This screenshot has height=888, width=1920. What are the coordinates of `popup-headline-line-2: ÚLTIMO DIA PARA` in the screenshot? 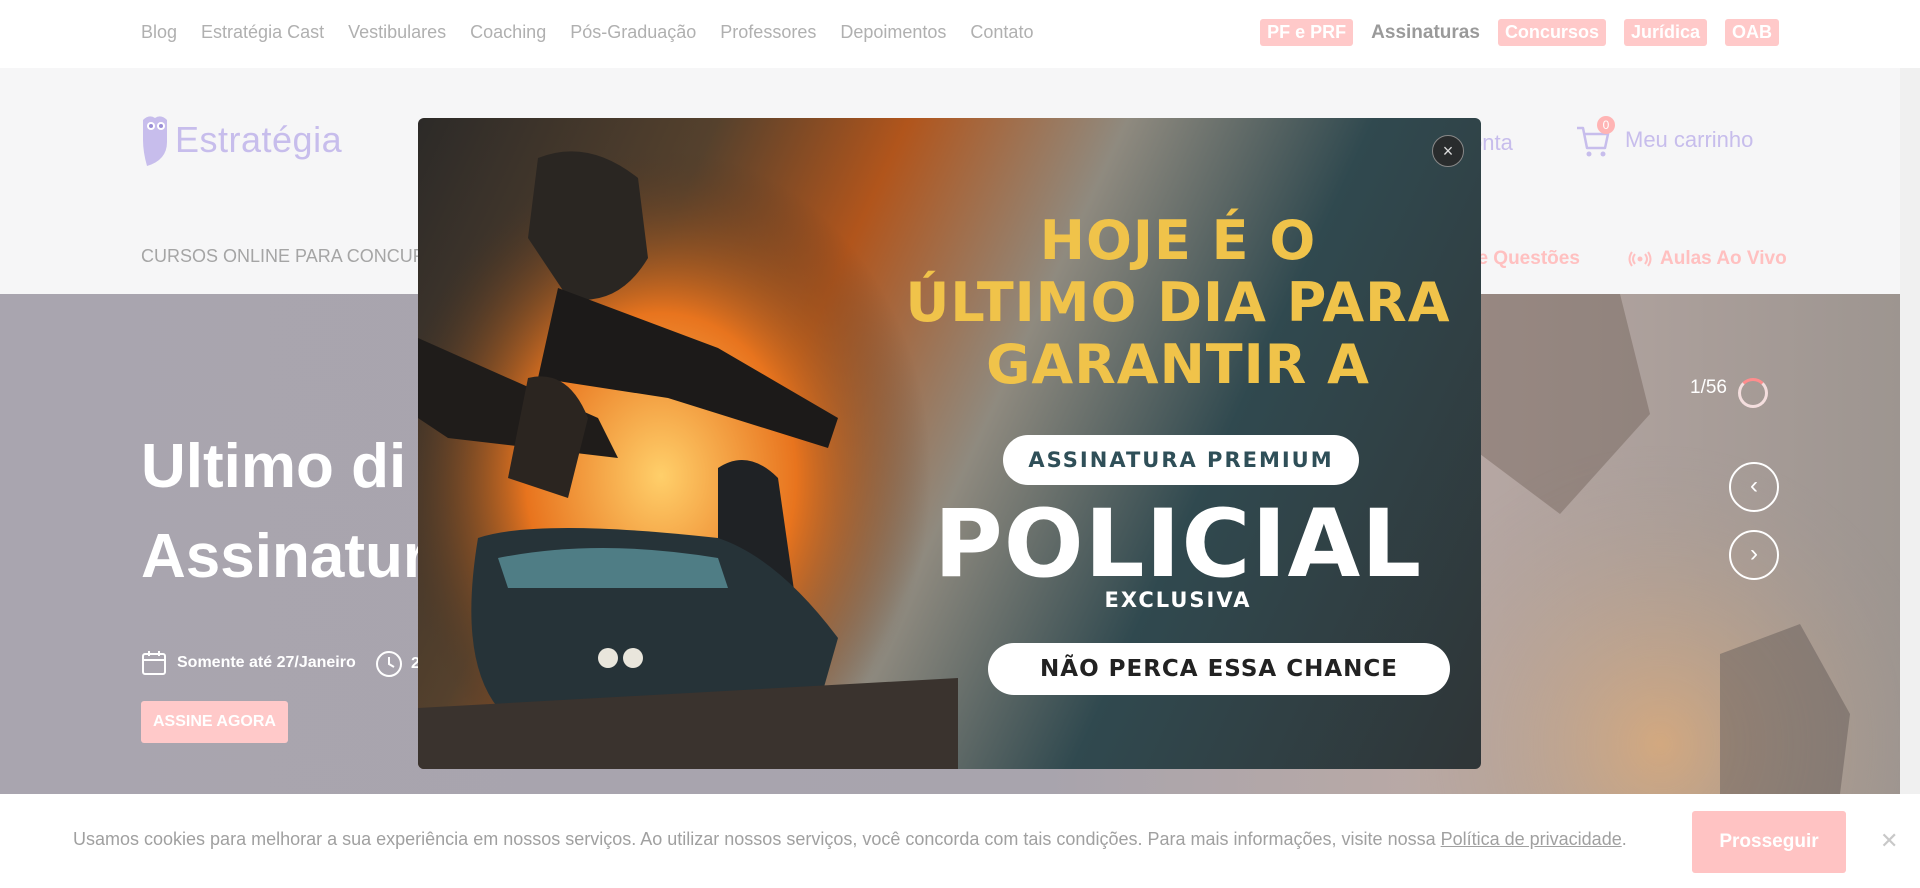 It's located at (1178, 302).